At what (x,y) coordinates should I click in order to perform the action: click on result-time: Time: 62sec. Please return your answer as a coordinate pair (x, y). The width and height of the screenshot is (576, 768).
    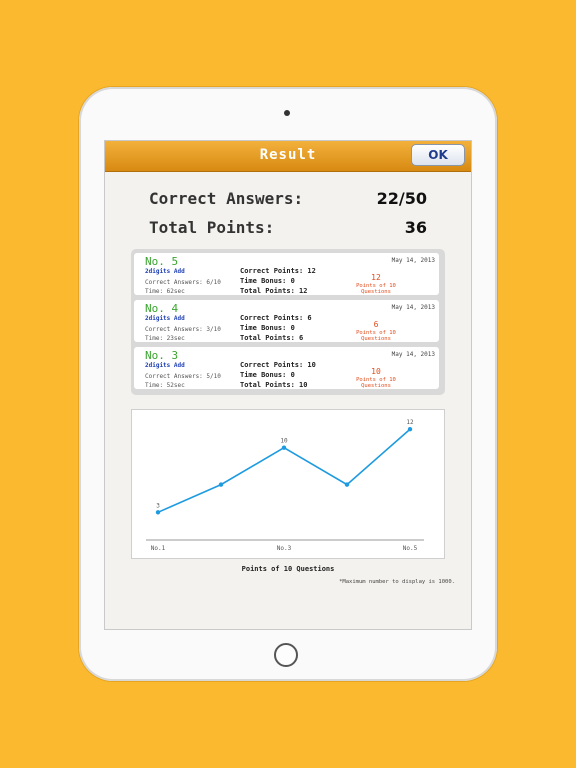
    Looking at the image, I should click on (165, 291).